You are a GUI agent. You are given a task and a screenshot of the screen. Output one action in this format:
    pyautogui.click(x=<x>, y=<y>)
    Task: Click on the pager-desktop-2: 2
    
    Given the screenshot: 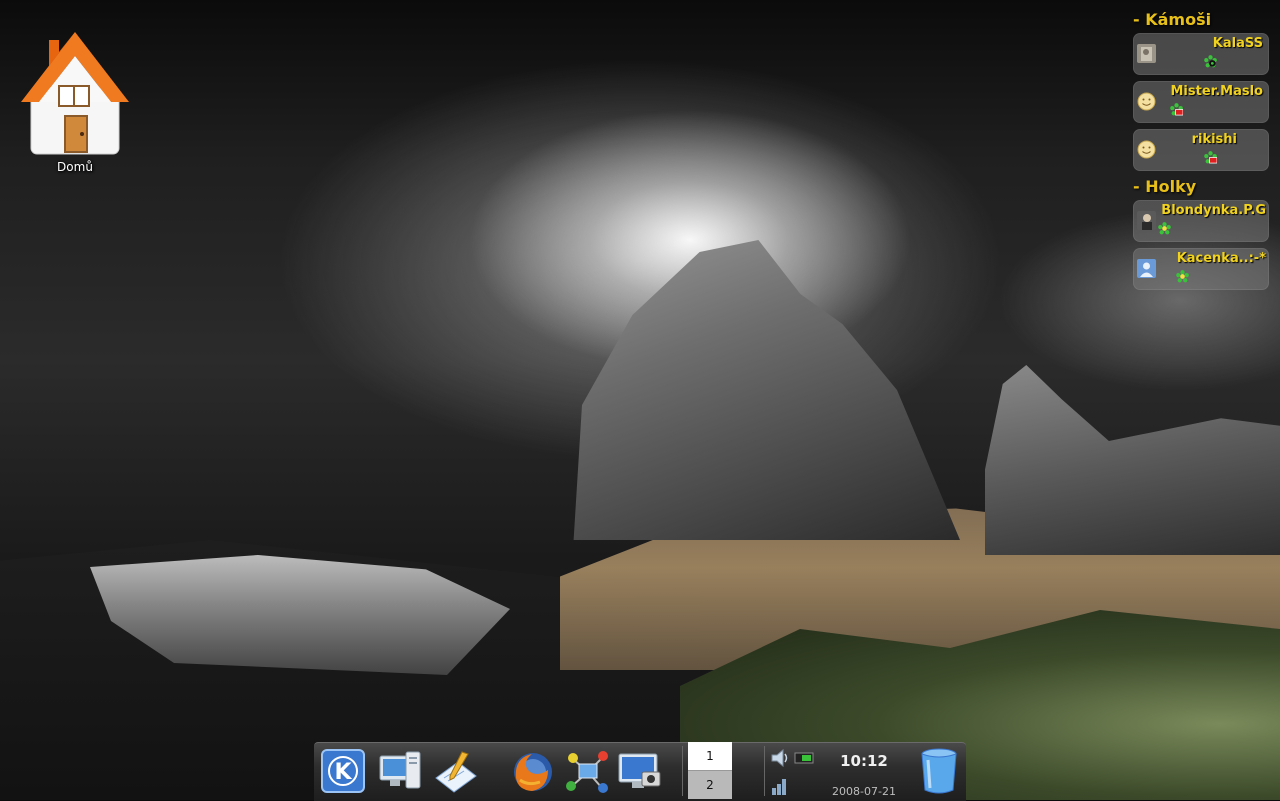 What is the action you would take?
    pyautogui.click(x=710, y=785)
    